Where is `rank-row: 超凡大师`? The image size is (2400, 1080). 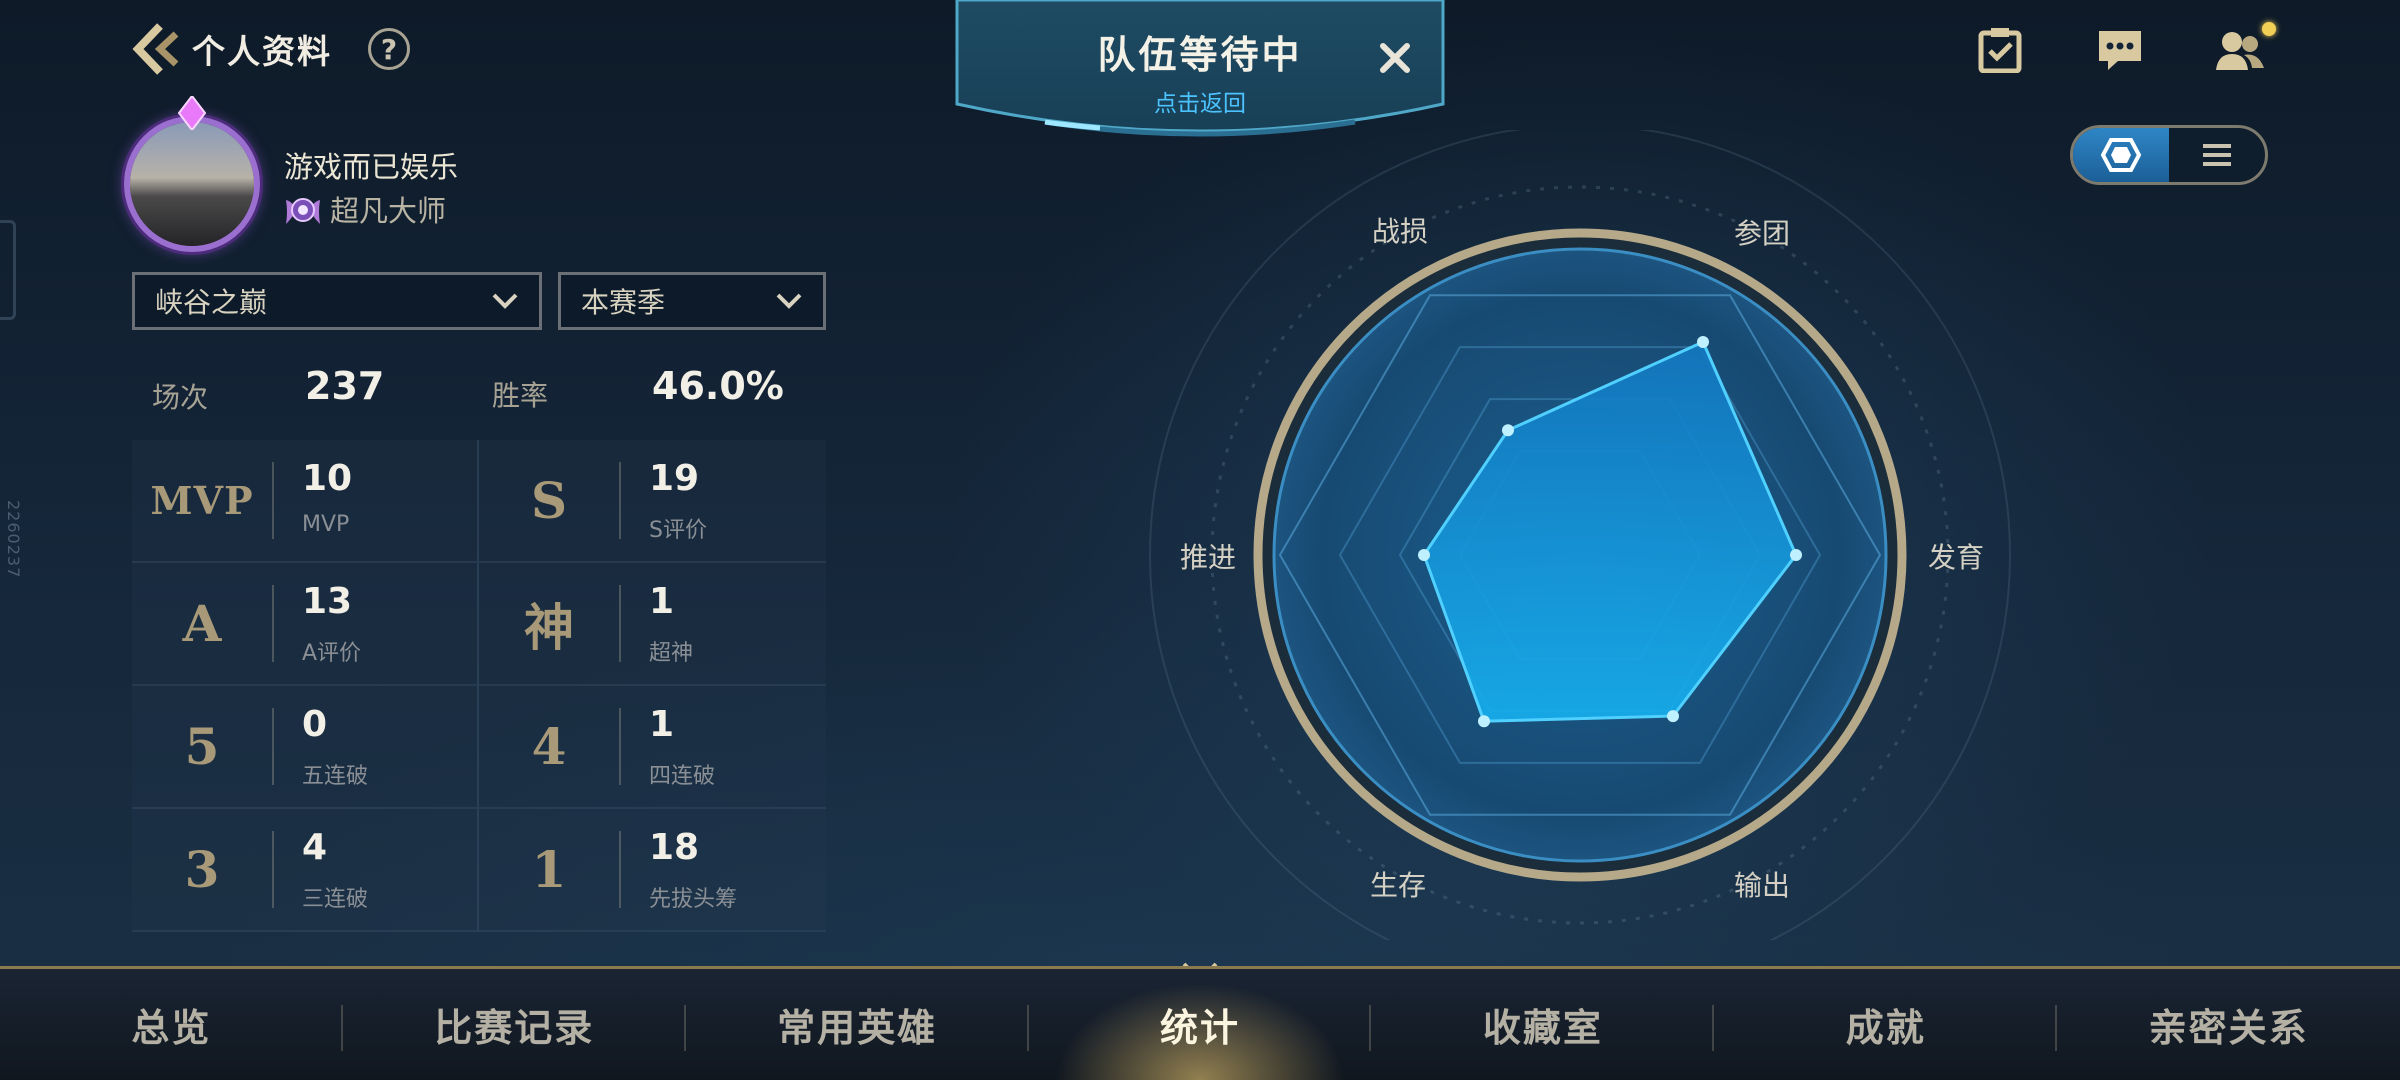 rank-row: 超凡大师 is located at coordinates (365, 209).